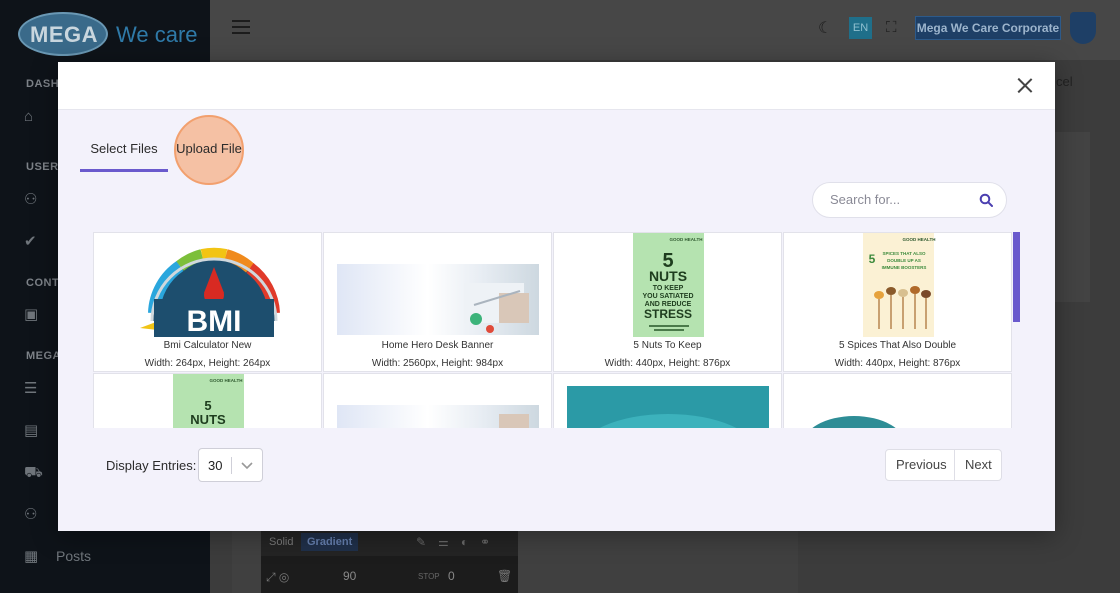 Image resolution: width=1120 pixels, height=593 pixels. Describe the element at coordinates (1083, 28) in the screenshot. I see `user-avatar-icon` at that location.